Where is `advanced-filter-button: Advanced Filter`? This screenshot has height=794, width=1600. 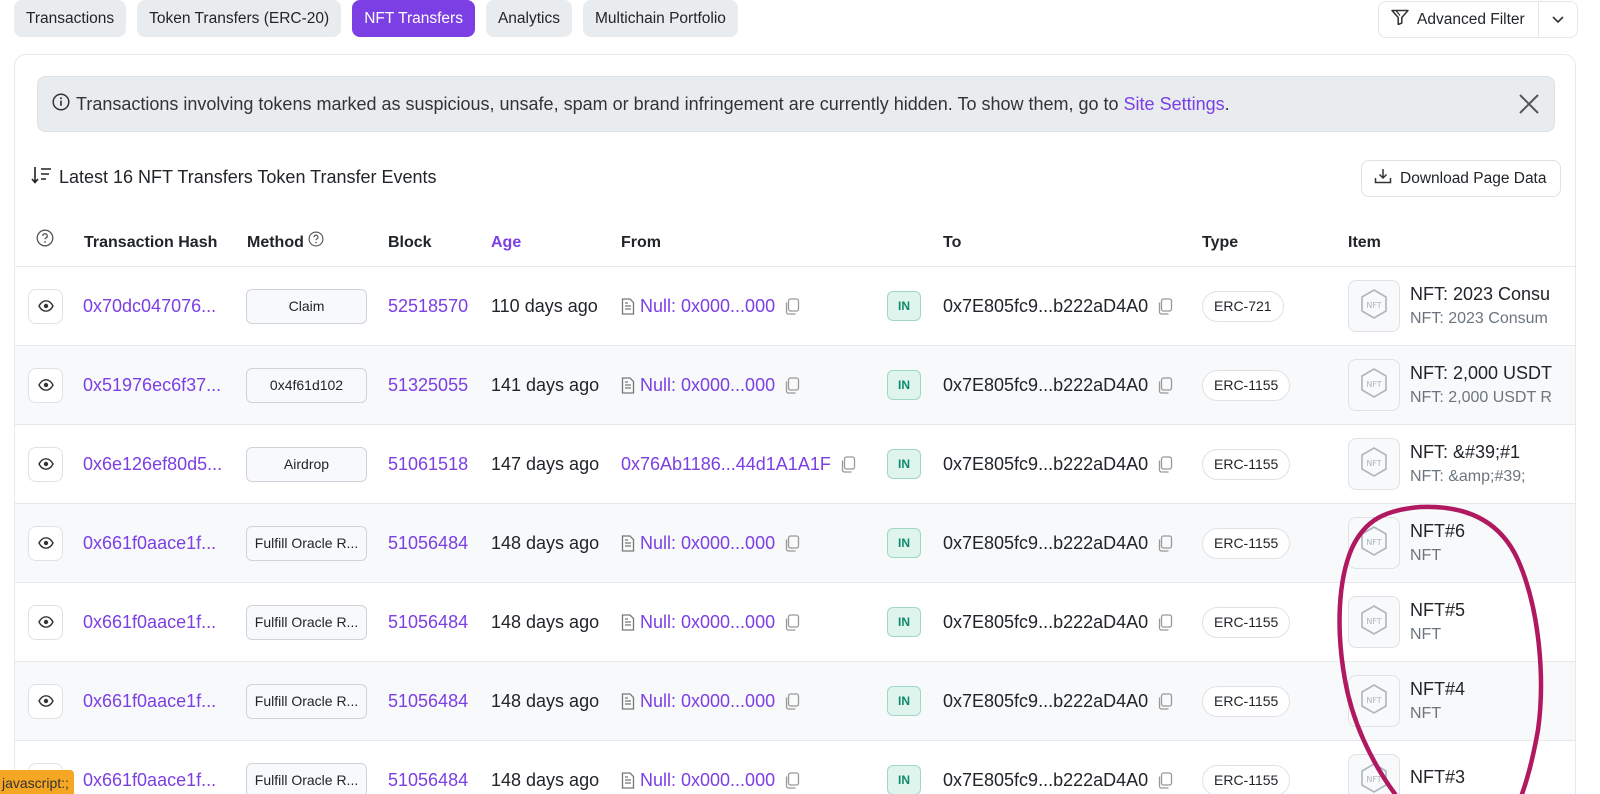 advanced-filter-button: Advanced Filter is located at coordinates (1459, 19).